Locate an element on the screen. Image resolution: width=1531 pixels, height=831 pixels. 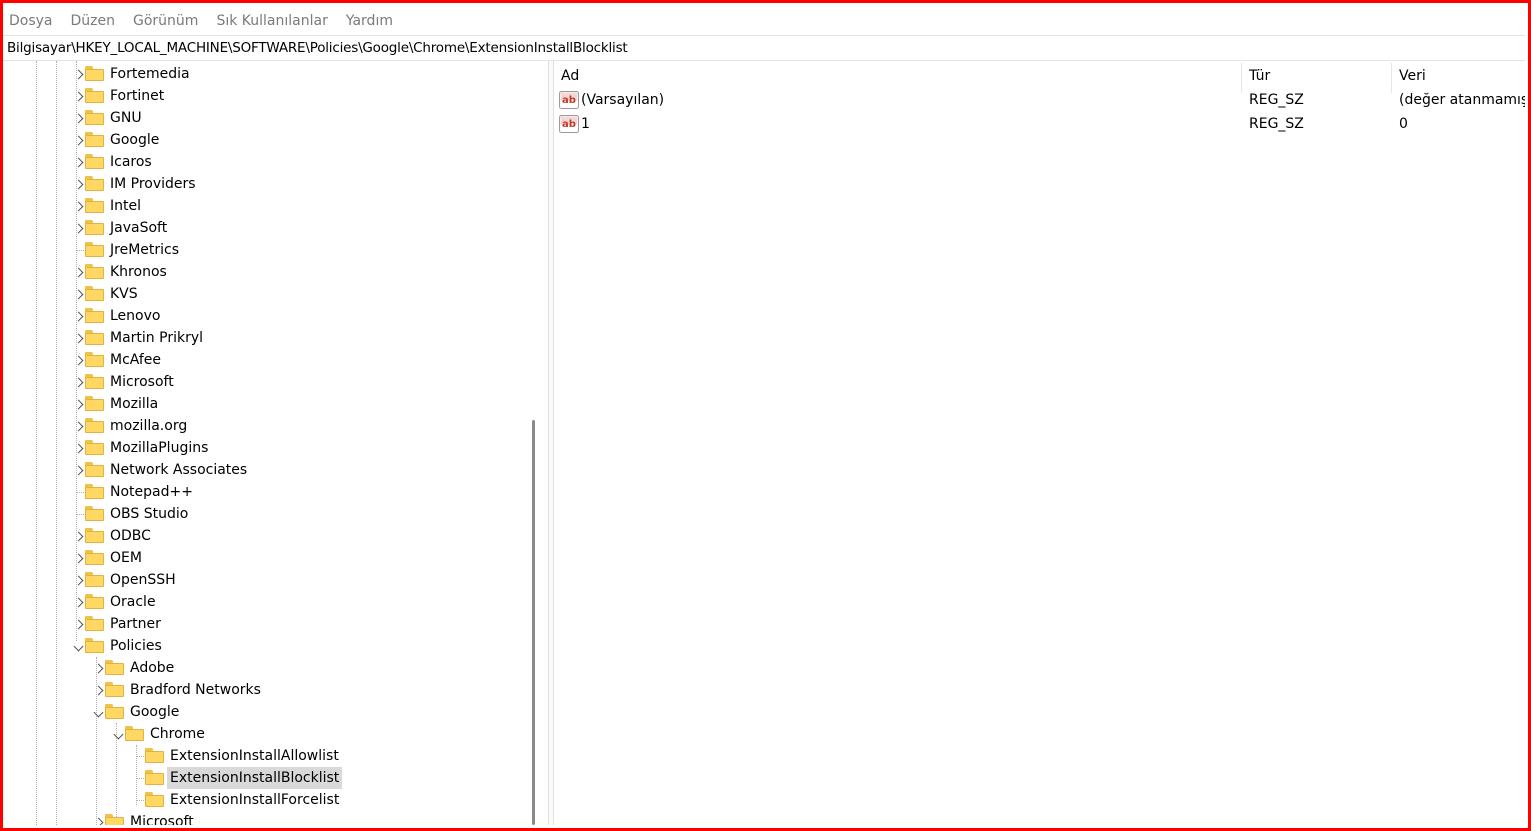
tree-item: JreMetrics is located at coordinates (263, 250).